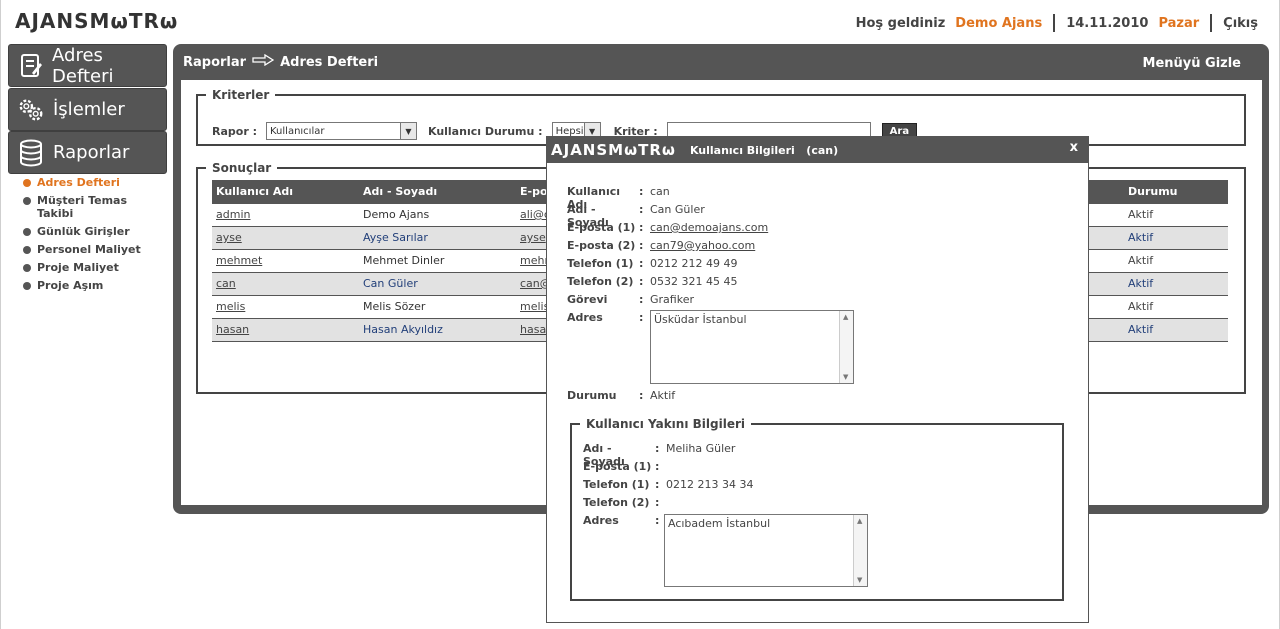 The image size is (1280, 629). I want to click on close-button: x, so click(1074, 147).